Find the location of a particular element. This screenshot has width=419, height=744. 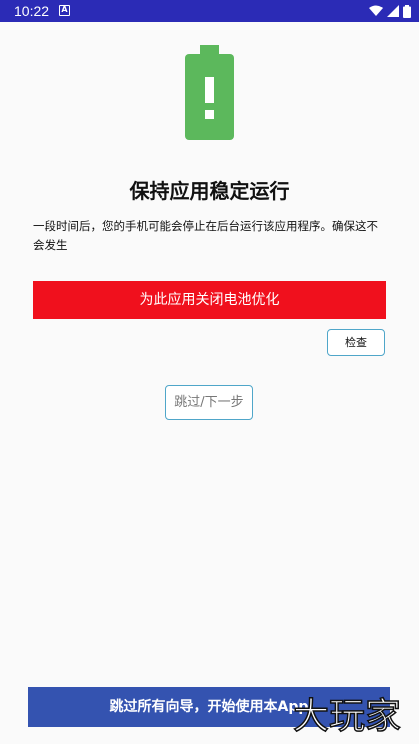

status-icons is located at coordinates (390, 11).